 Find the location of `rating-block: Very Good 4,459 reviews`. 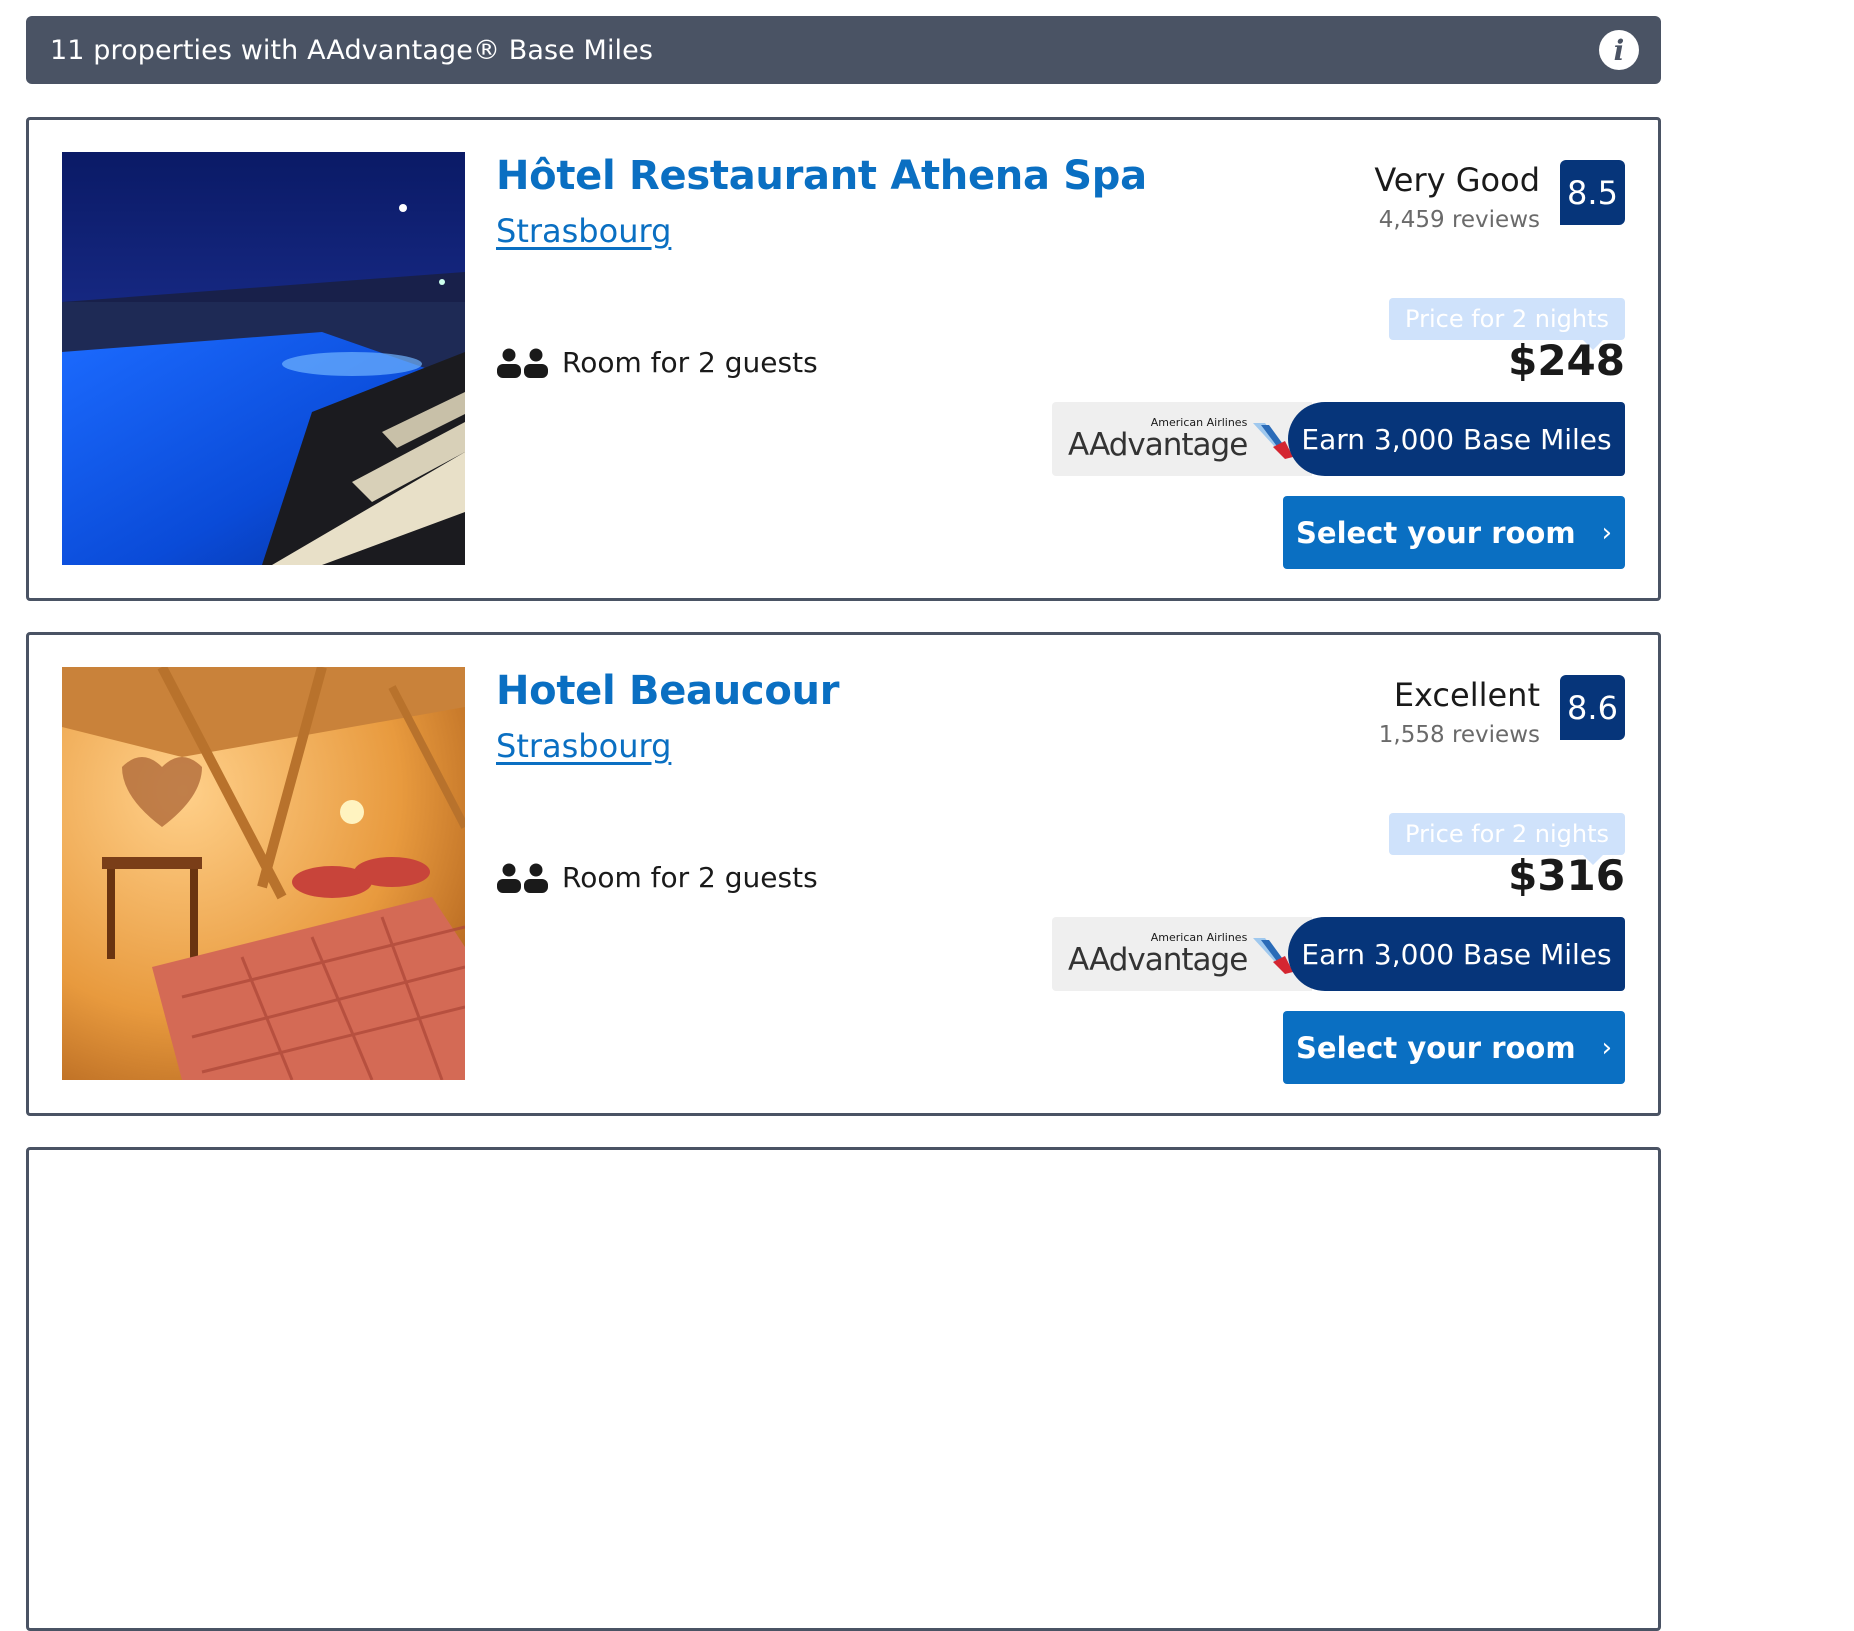

rating-block: Very Good 4,459 reviews is located at coordinates (1457, 199).